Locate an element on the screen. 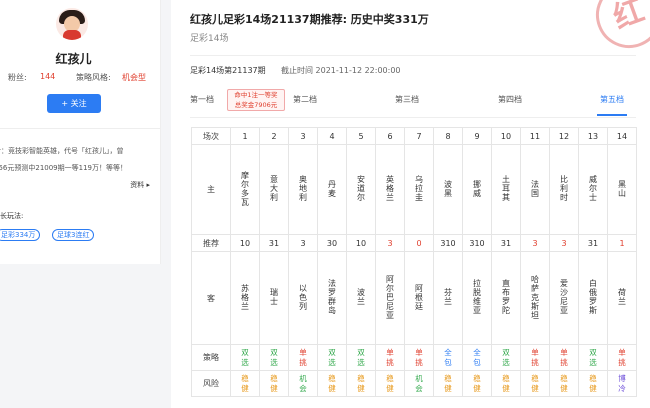  away-team-text: 荷兰 is located at coordinates (622, 297).